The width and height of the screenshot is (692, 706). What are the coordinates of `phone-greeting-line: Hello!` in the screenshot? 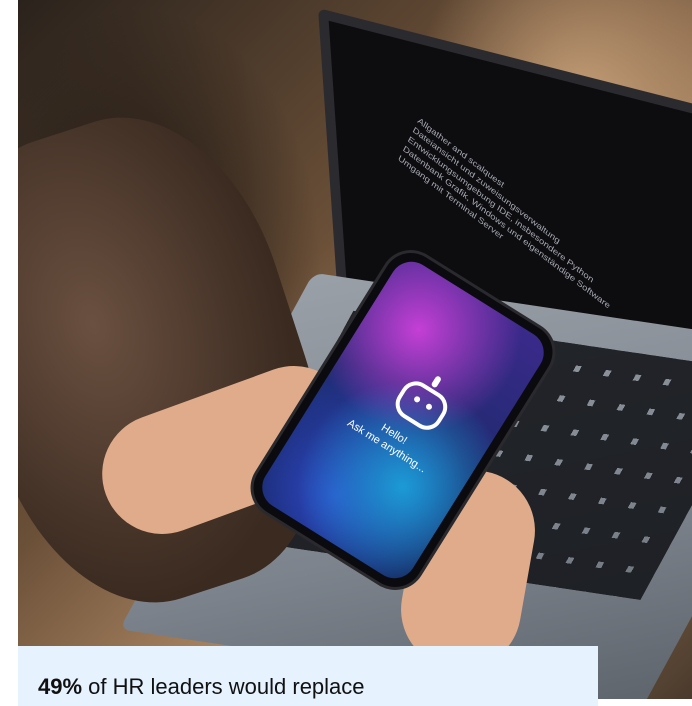 It's located at (394, 434).